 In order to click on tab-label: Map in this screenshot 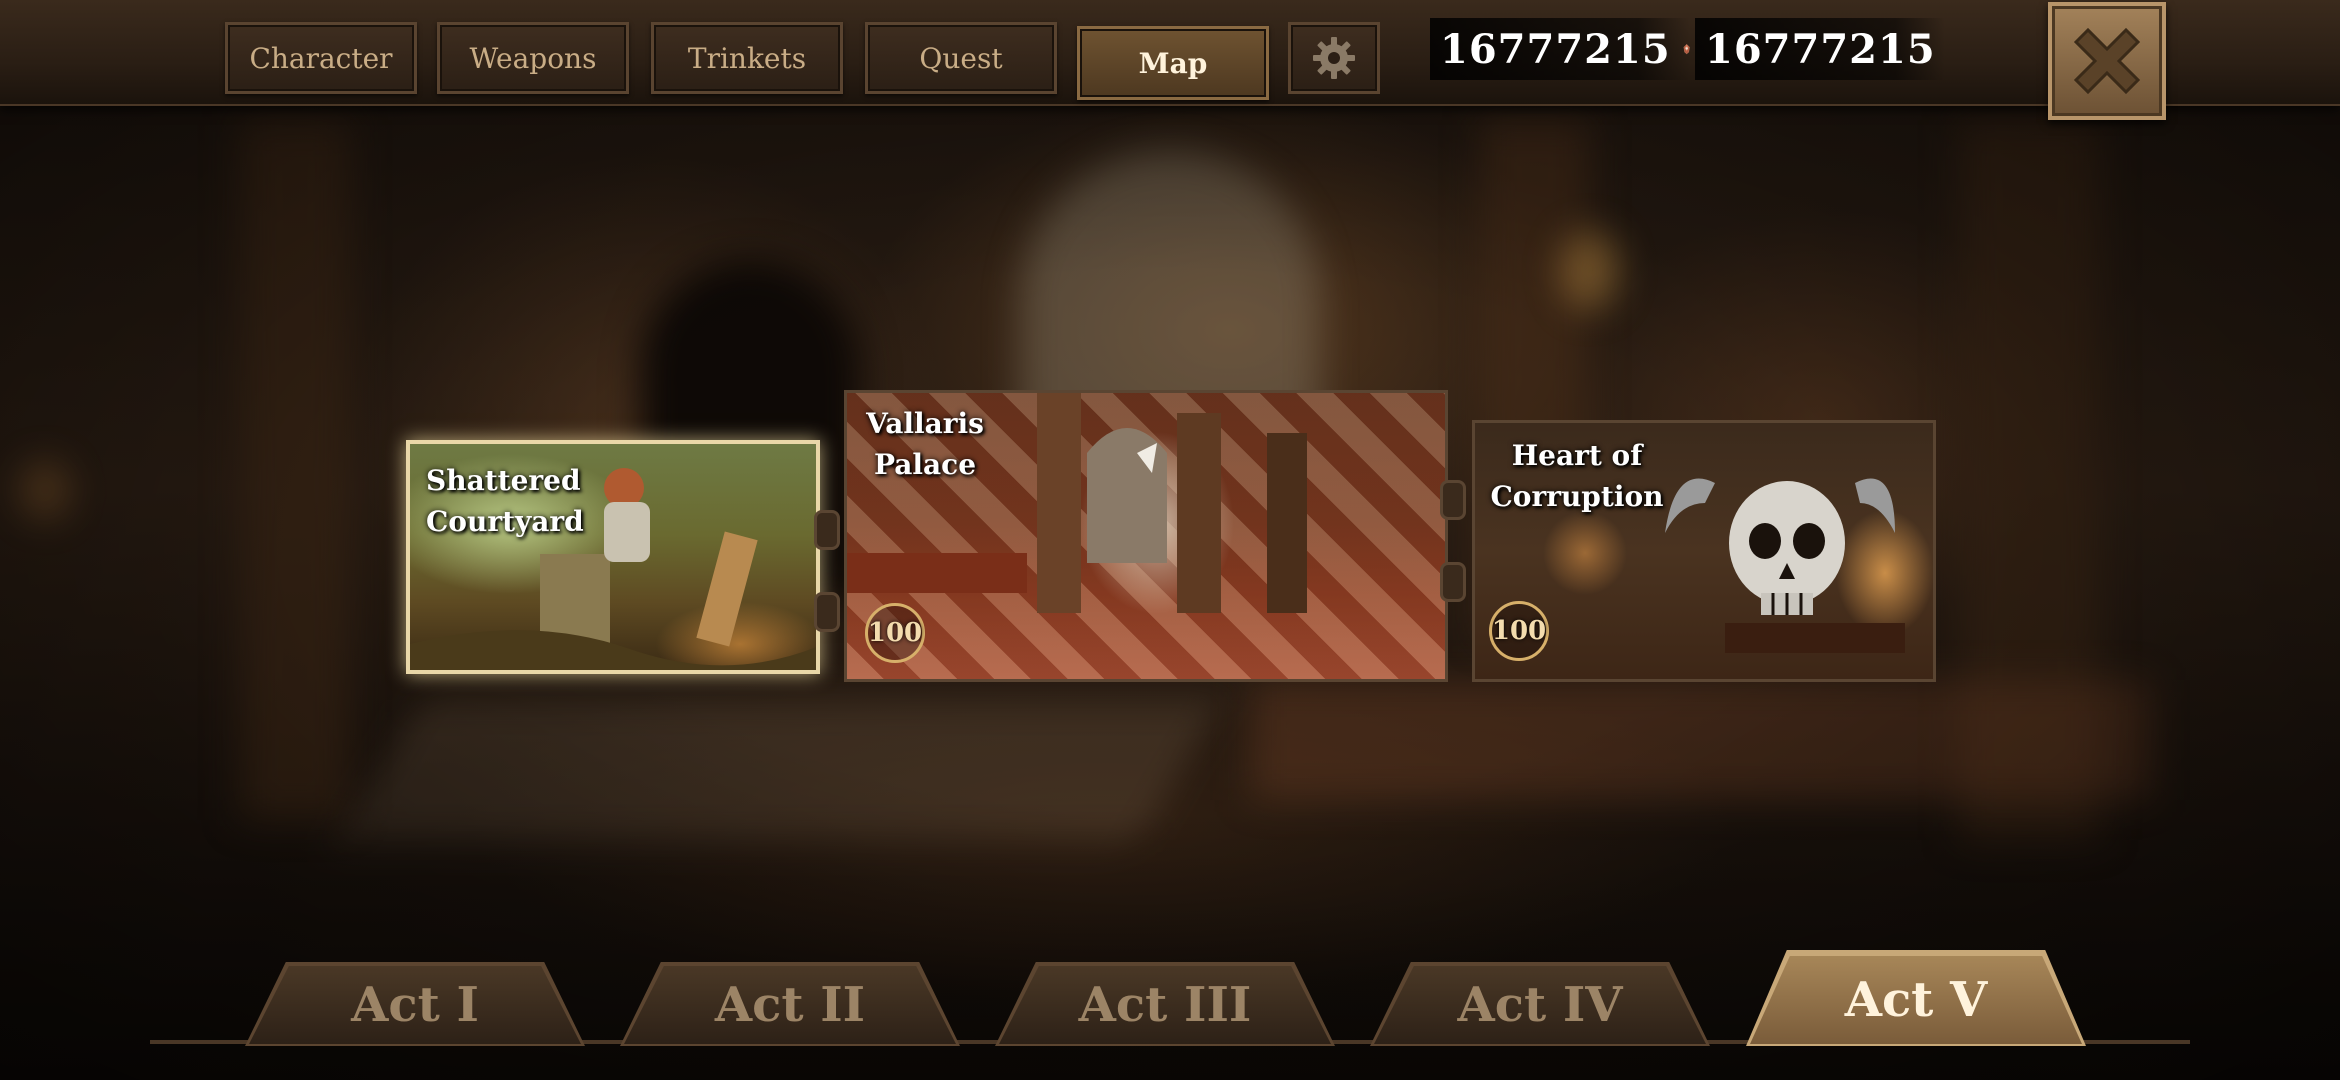, I will do `click(1173, 63)`.